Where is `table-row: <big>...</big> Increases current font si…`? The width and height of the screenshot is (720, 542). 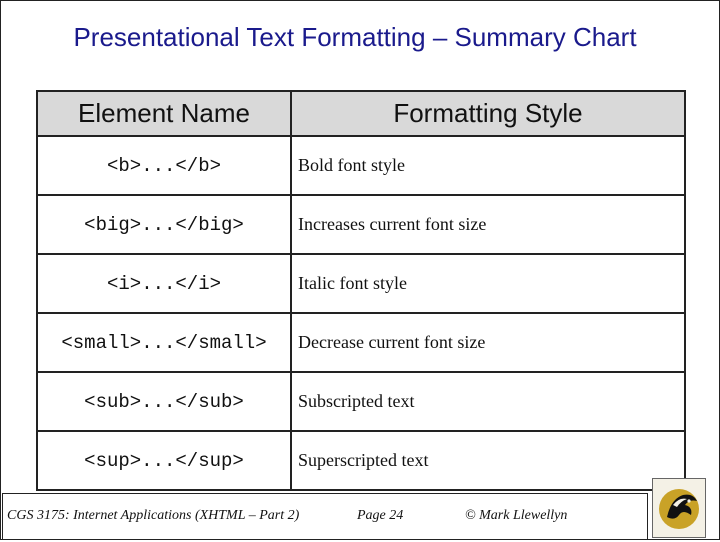 table-row: <big>...</big> Increases current font si… is located at coordinates (361, 225).